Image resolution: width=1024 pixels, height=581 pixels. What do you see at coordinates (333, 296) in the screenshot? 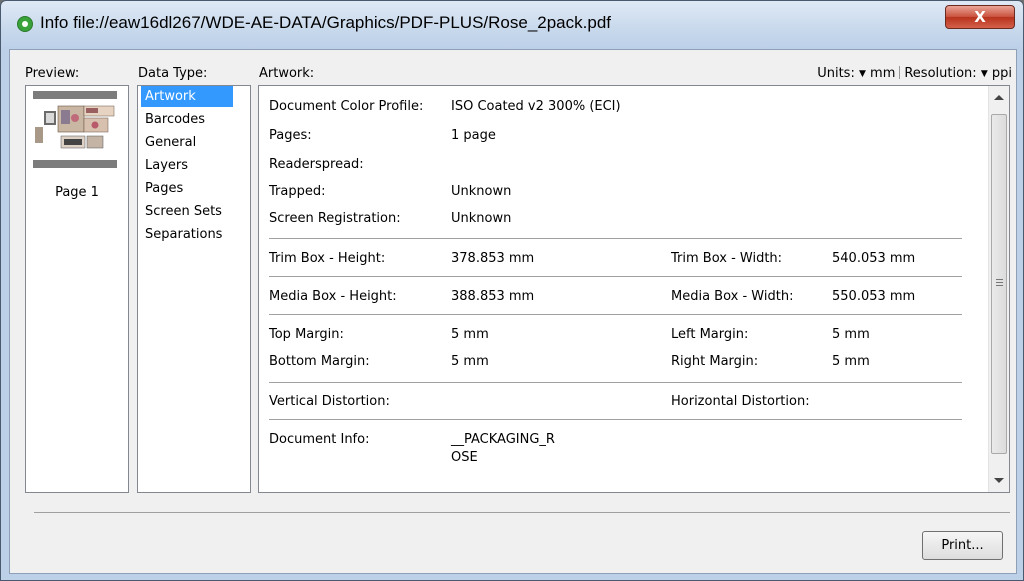
I see `media-height-label: Media Box - Height:` at bounding box center [333, 296].